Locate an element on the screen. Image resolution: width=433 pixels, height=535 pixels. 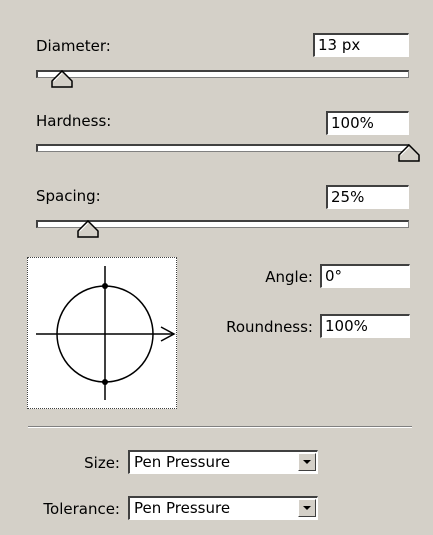
diameter-slider-track is located at coordinates (222, 74).